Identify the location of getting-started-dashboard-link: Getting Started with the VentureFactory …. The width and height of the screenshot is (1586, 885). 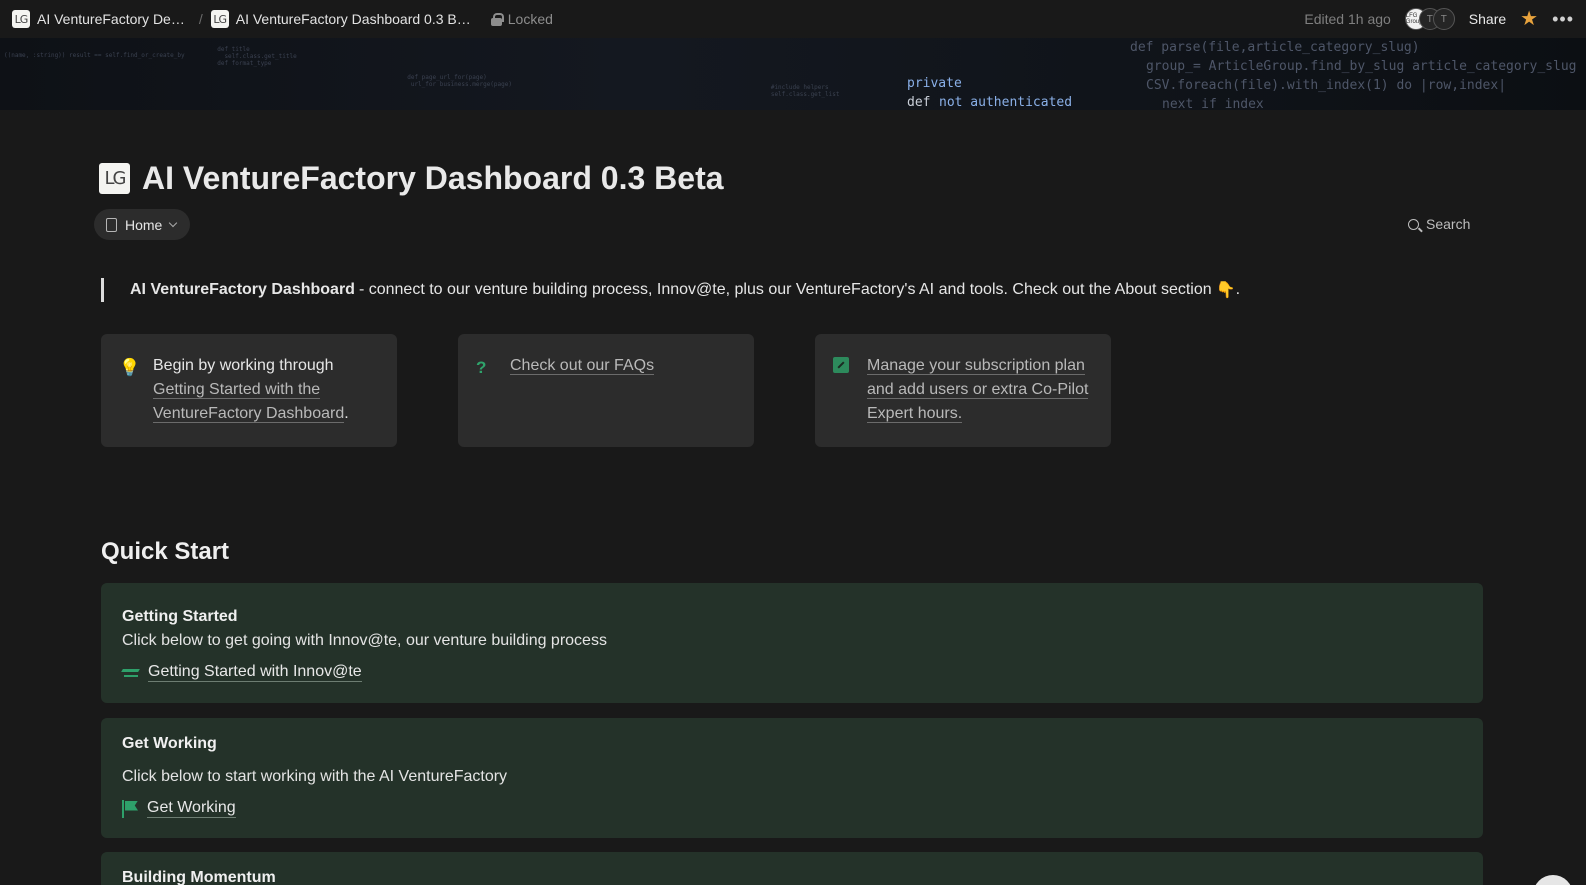
(249, 402).